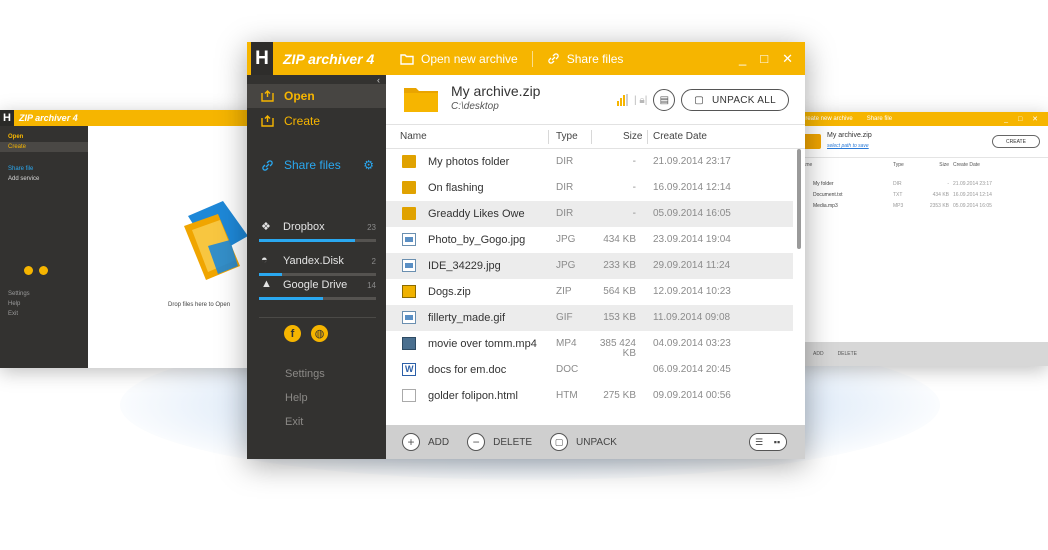  What do you see at coordinates (567, 369) in the screenshot?
I see `file-type: DOC` at bounding box center [567, 369].